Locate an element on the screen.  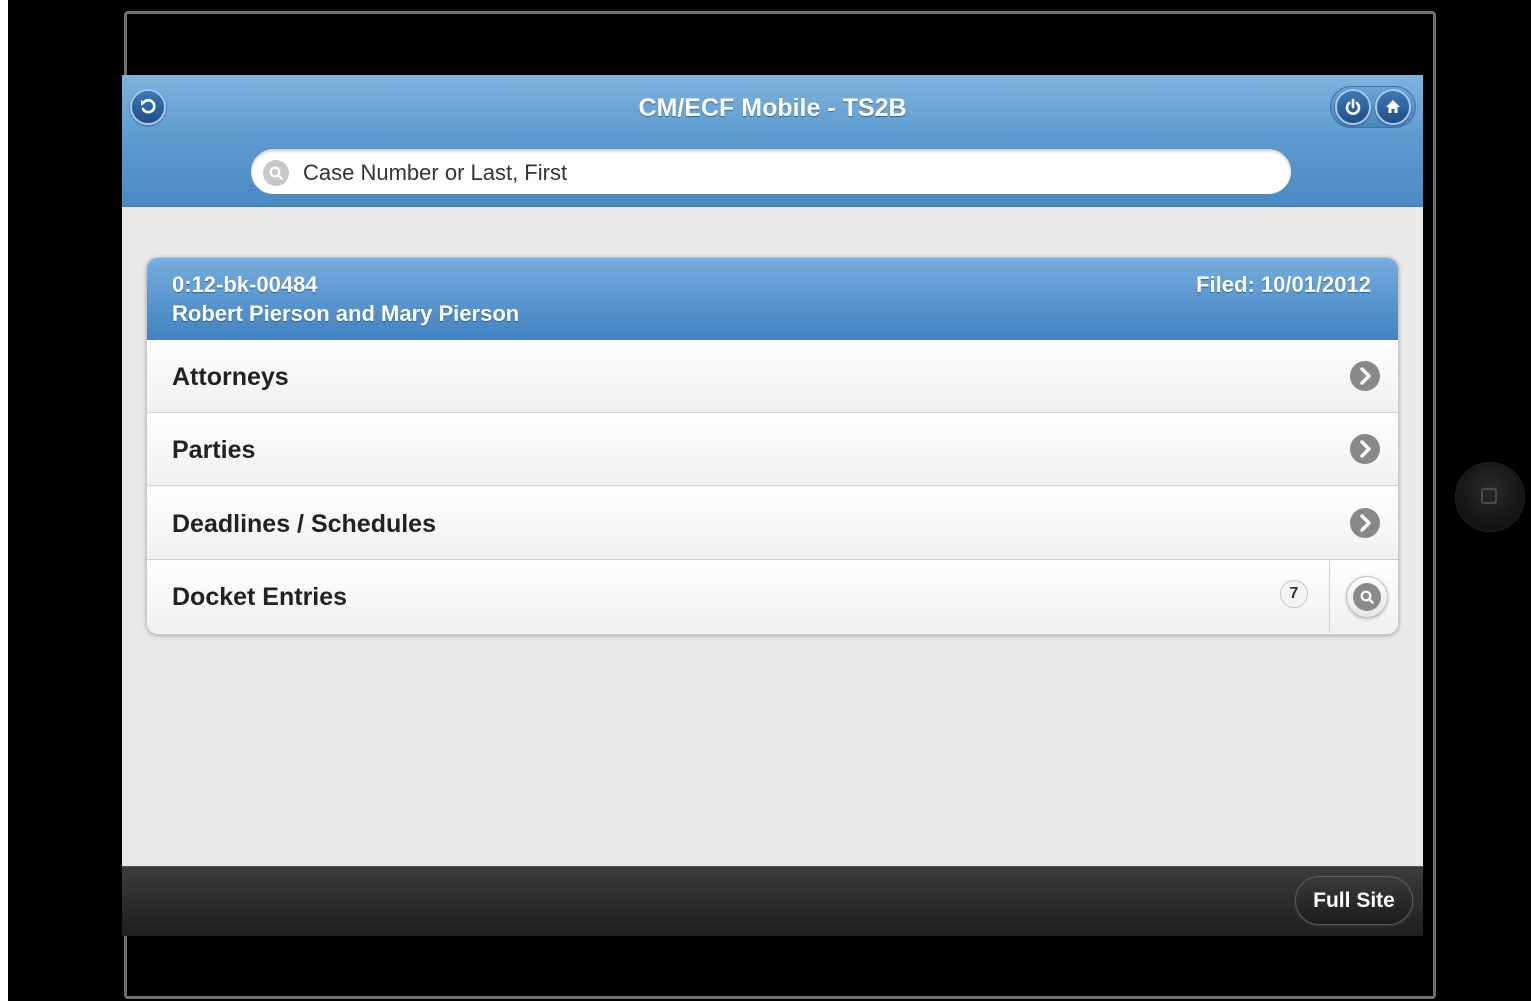
home-square-icon is located at coordinates (1489, 496).